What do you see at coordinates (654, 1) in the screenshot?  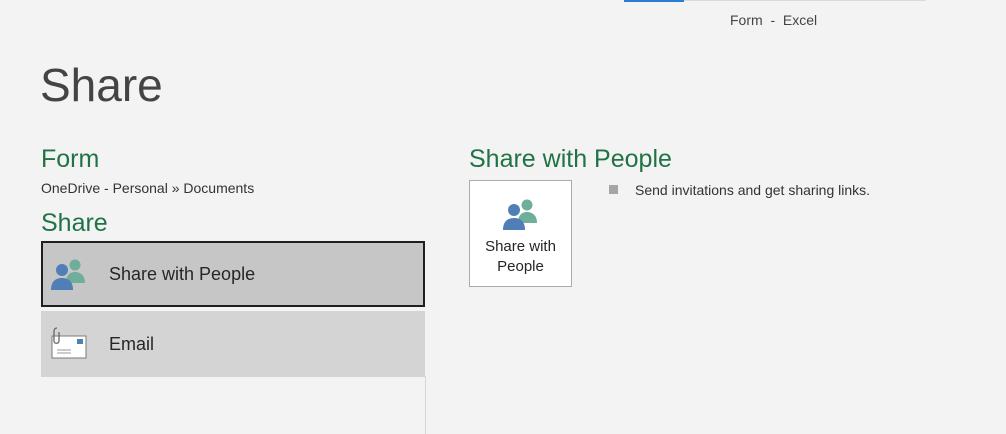 I see `active-tab-indicator` at bounding box center [654, 1].